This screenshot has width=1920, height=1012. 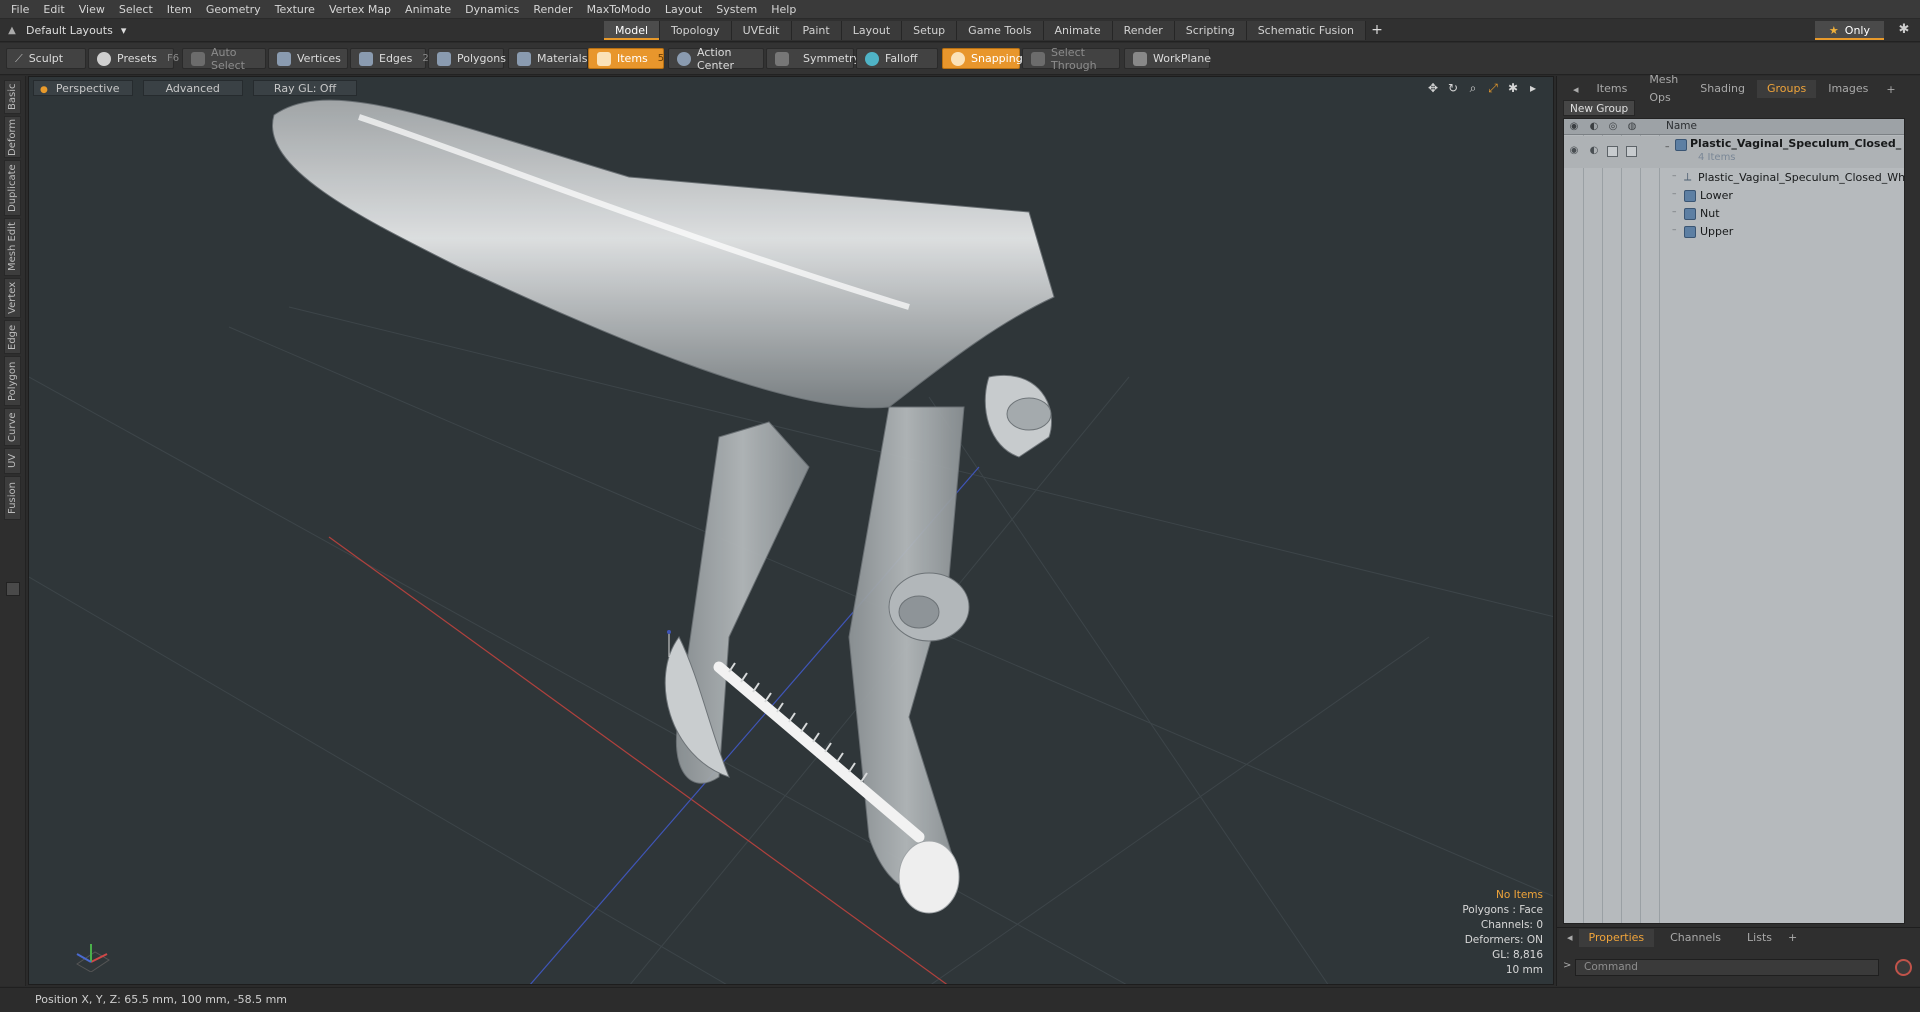 I want to click on action-center-button: Action Center, so click(x=716, y=59).